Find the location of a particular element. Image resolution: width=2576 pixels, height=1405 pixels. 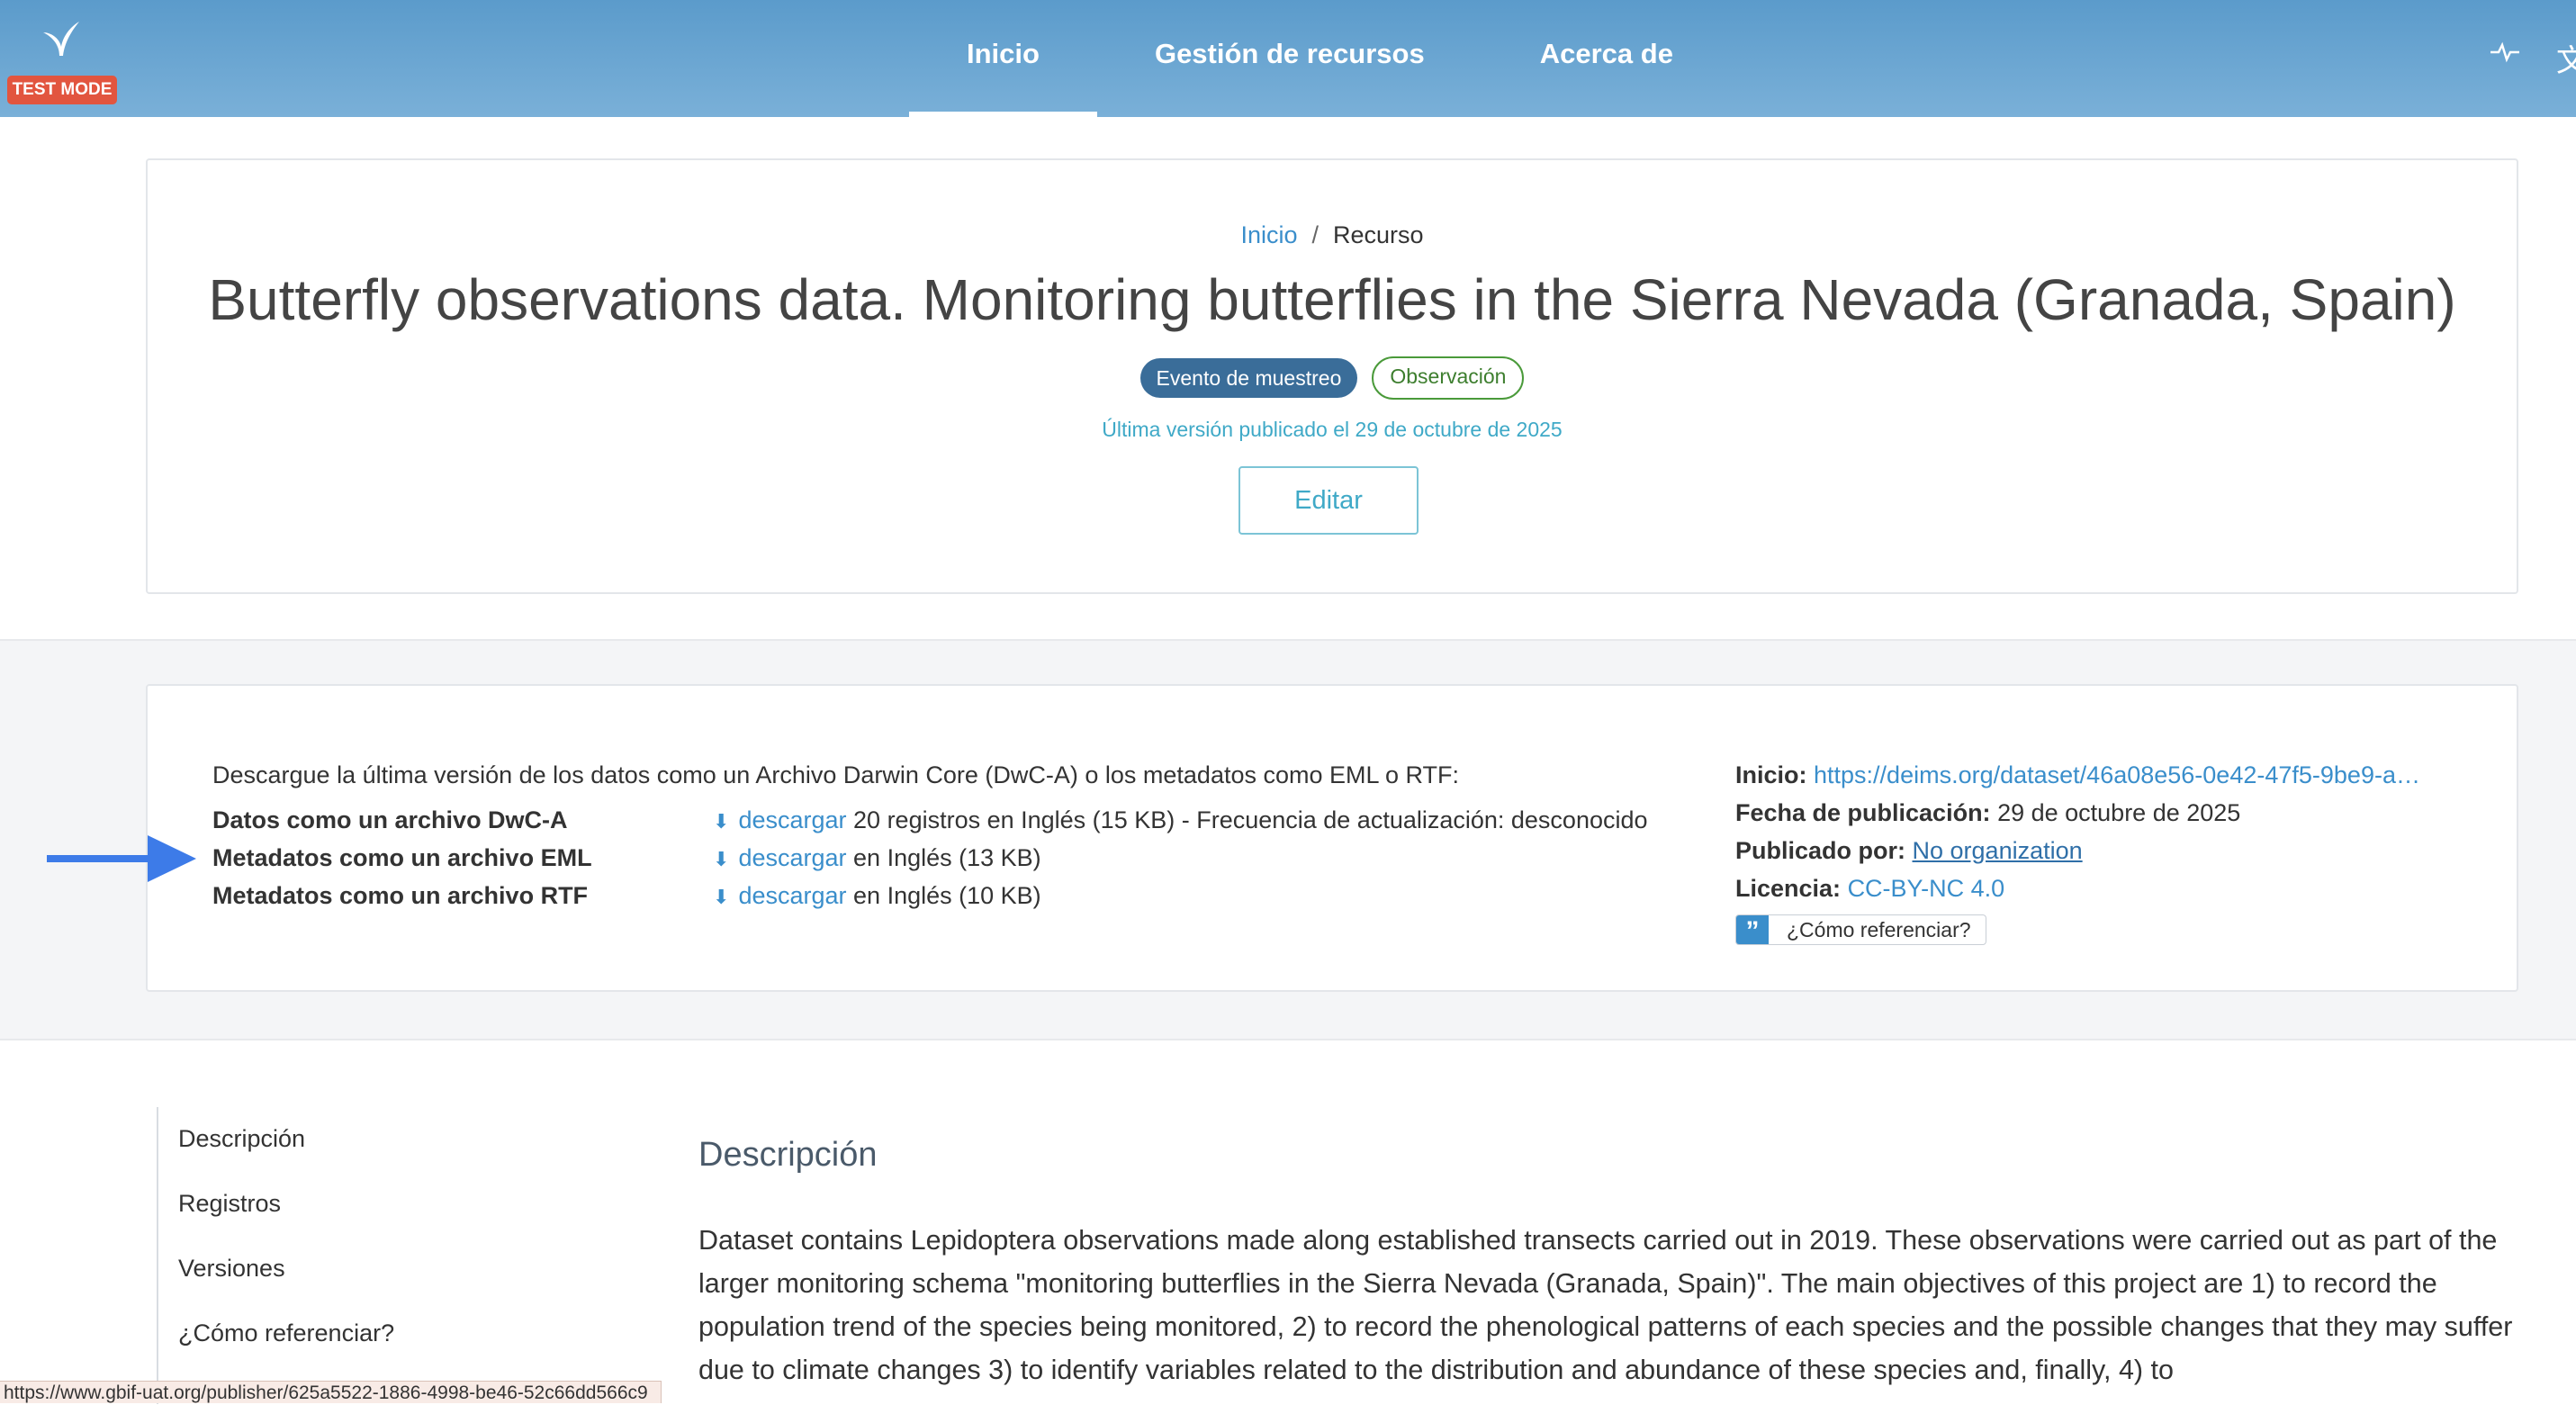

quote-icon: ” is located at coordinates (1752, 930).